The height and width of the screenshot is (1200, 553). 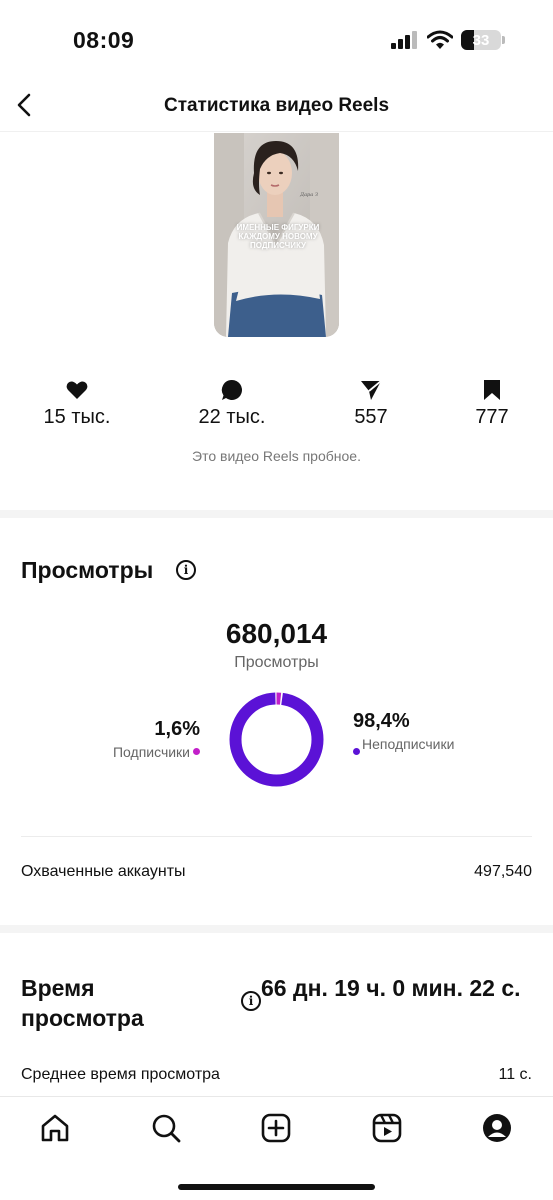 I want to click on status-time: 08:09, so click(x=104, y=40).